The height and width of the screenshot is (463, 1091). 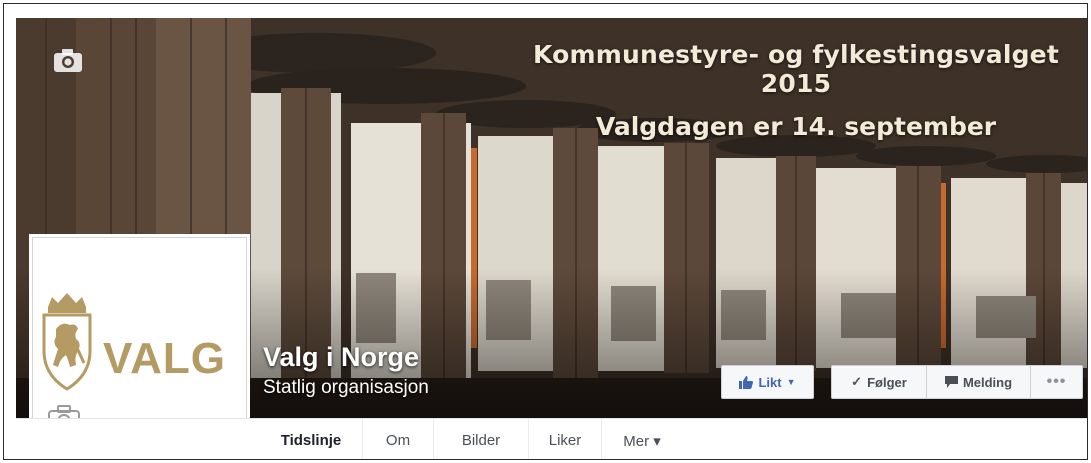 I want to click on page-actions: ✓ Følger Melding •••, so click(x=957, y=382).